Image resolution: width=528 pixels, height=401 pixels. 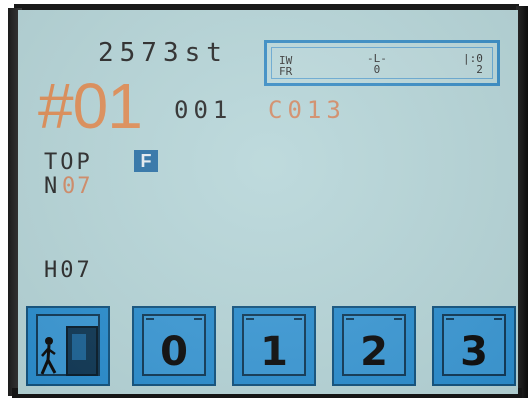 I want to click on softkey-0: 0, so click(x=174, y=346).